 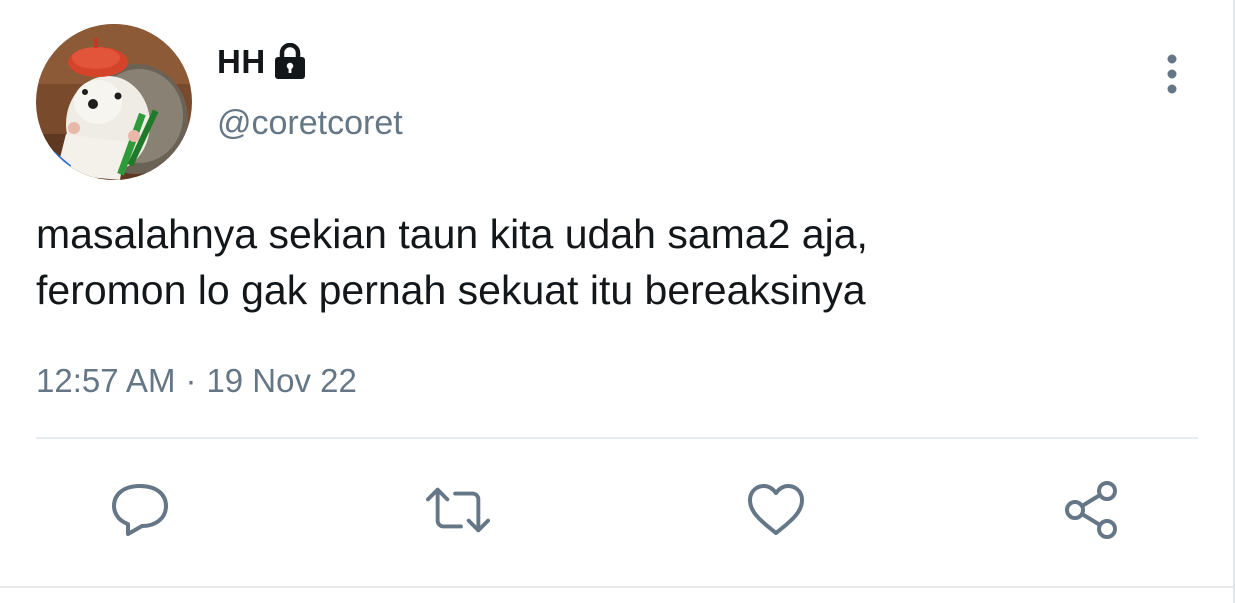 I want to click on lock-icon, so click(x=290, y=62).